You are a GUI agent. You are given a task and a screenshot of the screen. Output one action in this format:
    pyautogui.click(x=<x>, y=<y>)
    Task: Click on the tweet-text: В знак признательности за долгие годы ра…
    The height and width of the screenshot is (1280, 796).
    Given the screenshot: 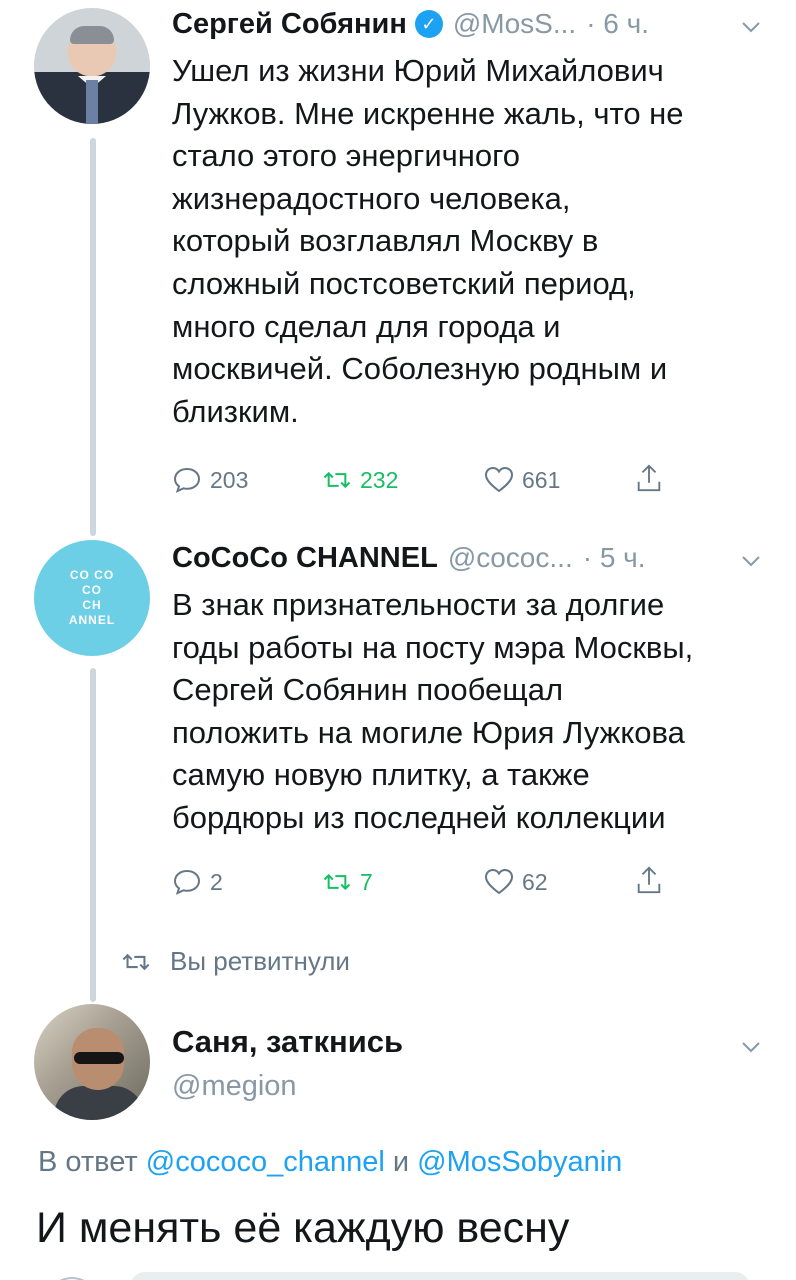 What is the action you would take?
    pyautogui.click(x=433, y=711)
    